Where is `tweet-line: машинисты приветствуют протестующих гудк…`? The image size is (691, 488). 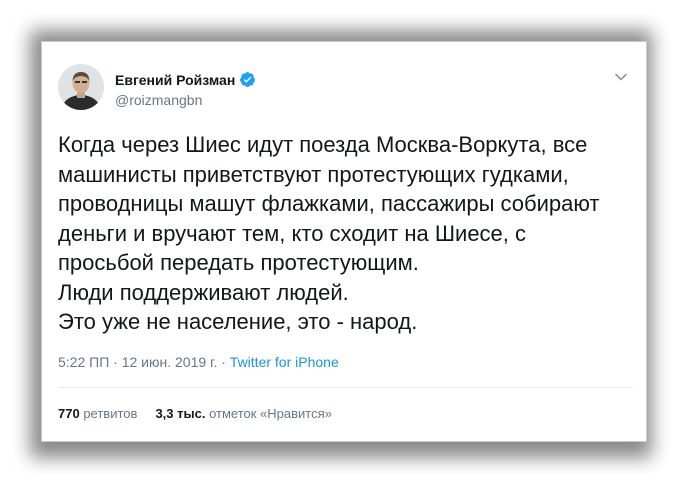 tweet-line: машинисты приветствуют протестующих гудк… is located at coordinates (313, 174).